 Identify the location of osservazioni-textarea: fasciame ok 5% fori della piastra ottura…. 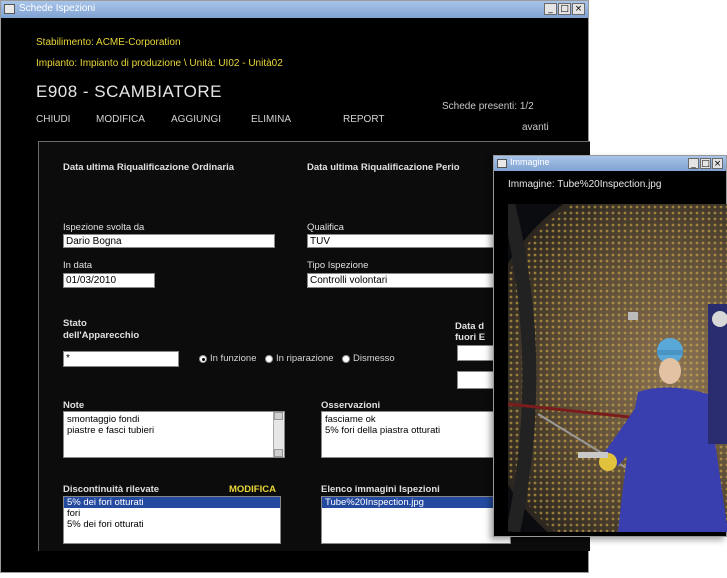
(416, 434).